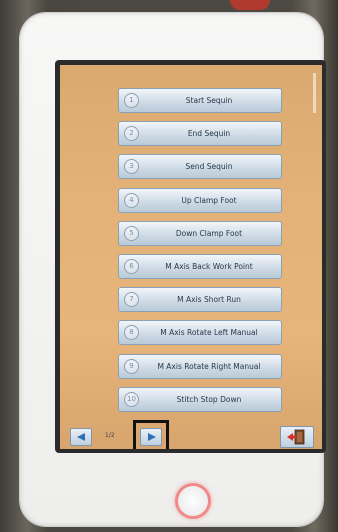 This screenshot has height=532, width=338. Describe the element at coordinates (131, 200) in the screenshot. I see `menu-item-number: 4` at that location.